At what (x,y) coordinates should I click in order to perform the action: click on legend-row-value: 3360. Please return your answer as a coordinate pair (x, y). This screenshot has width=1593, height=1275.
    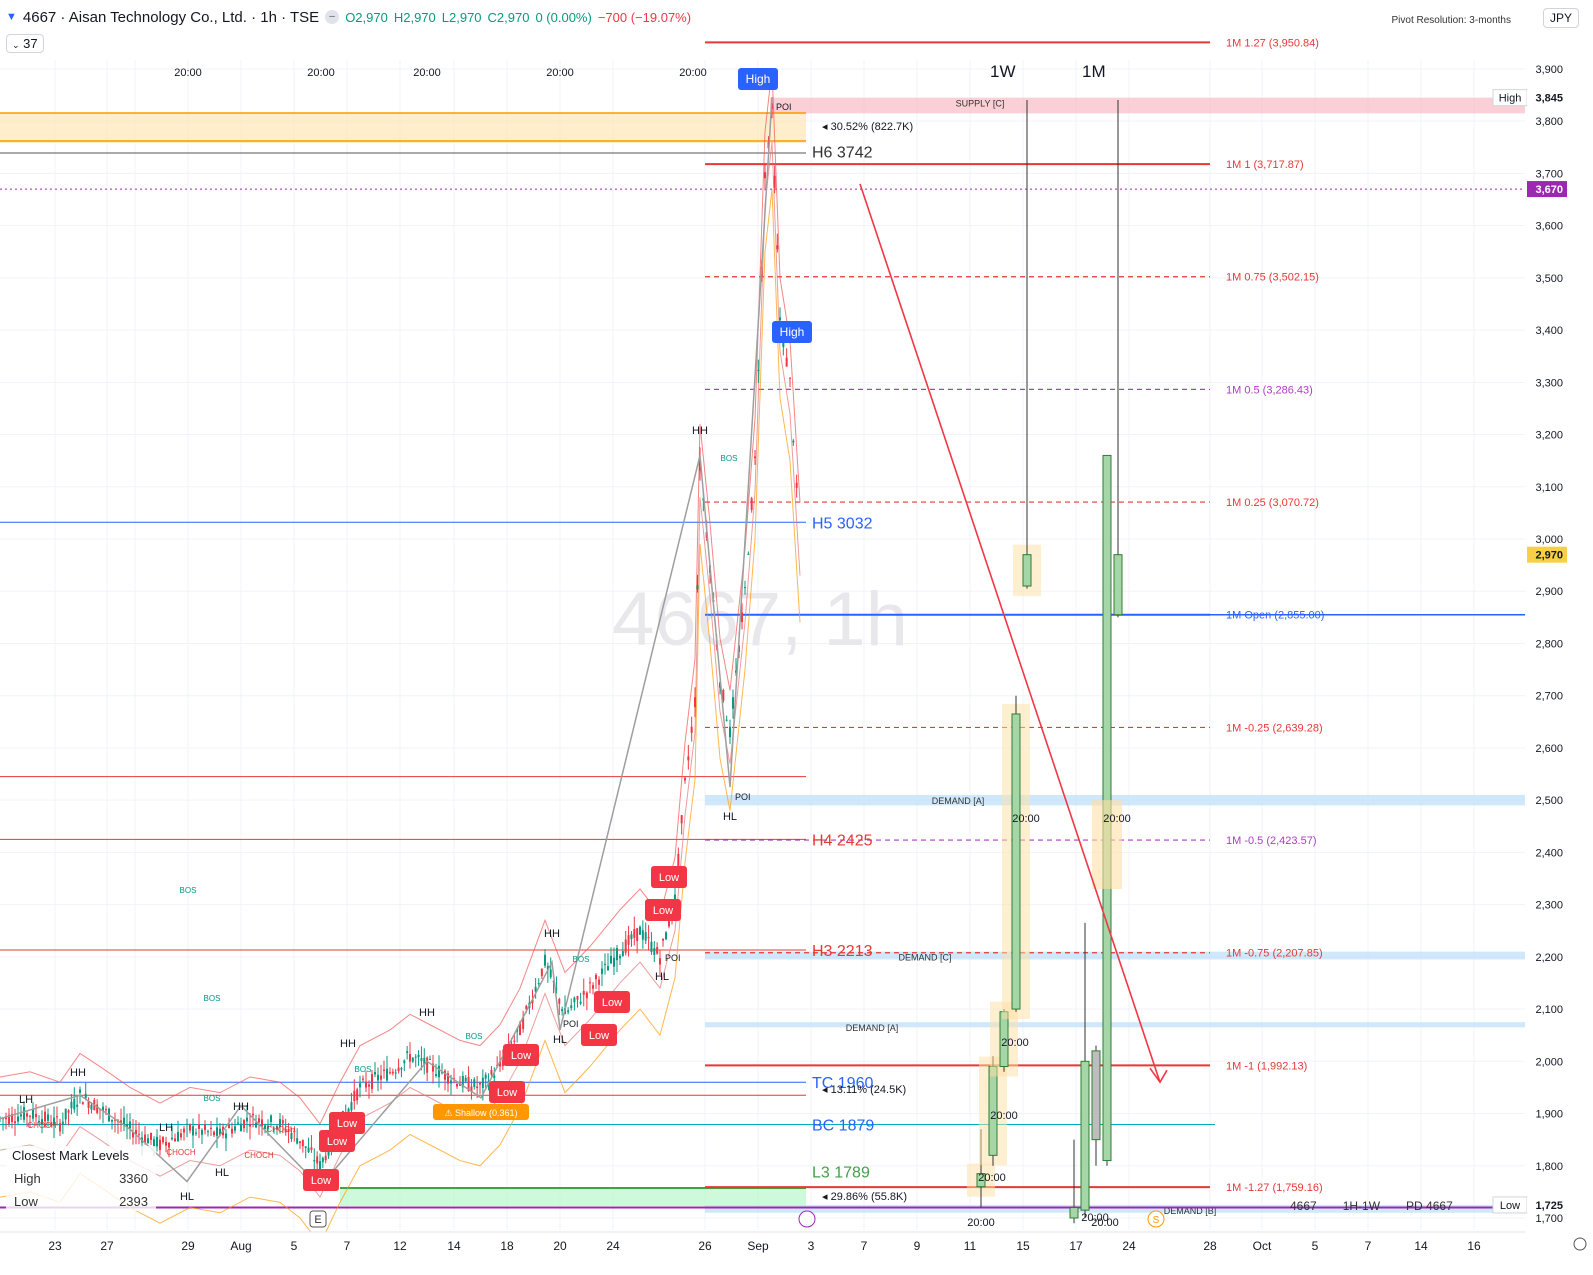
    Looking at the image, I should click on (133, 1178).